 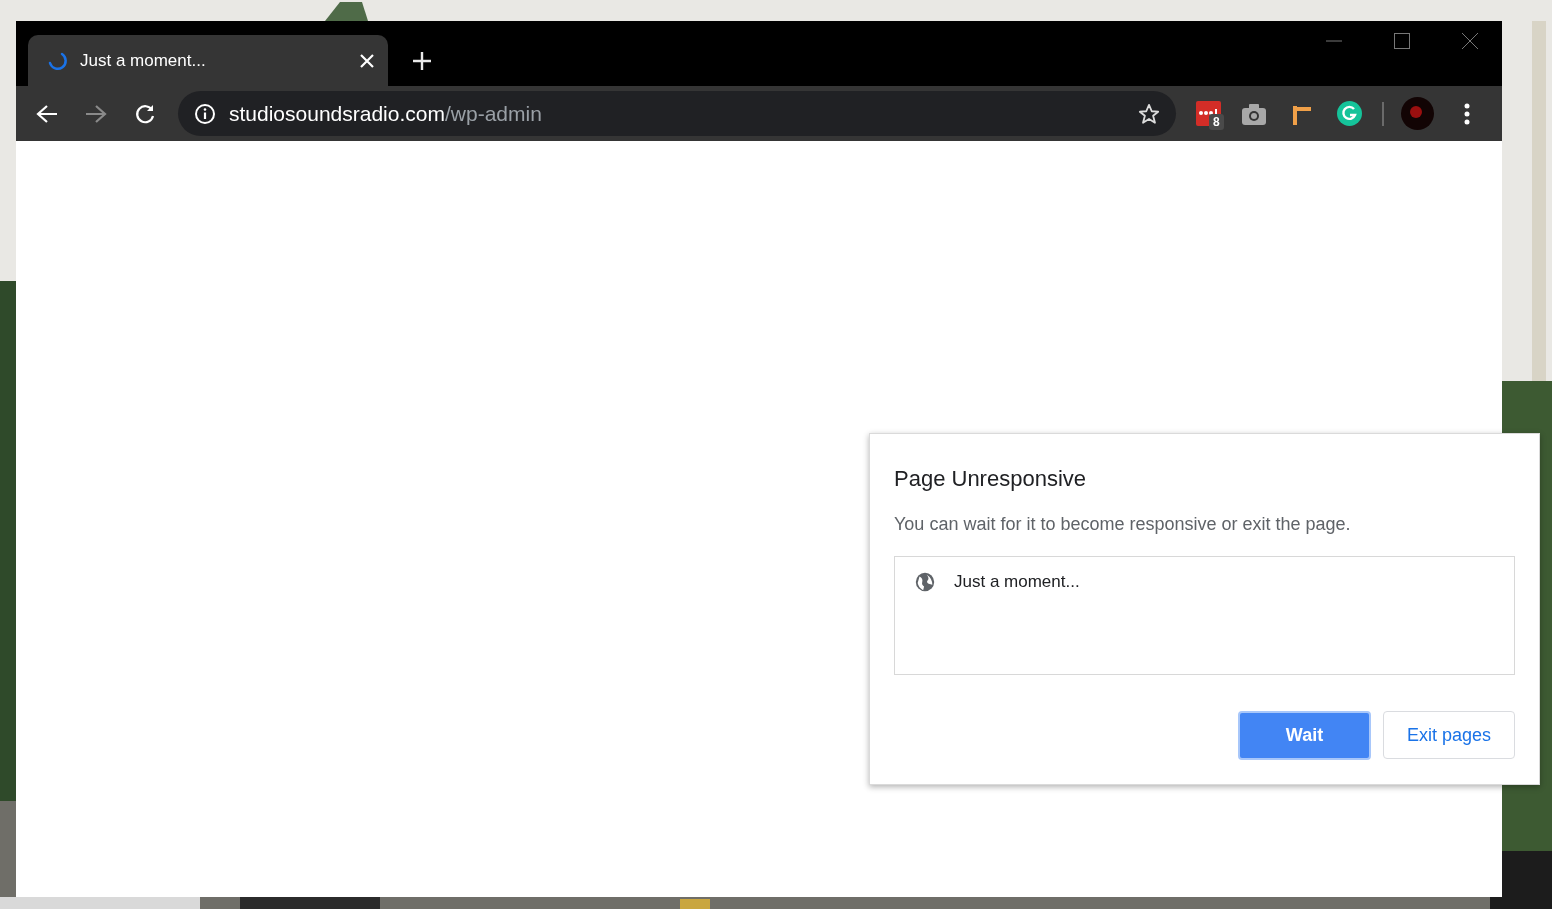 I want to click on dialog-button: Exit pages, so click(x=1449, y=735).